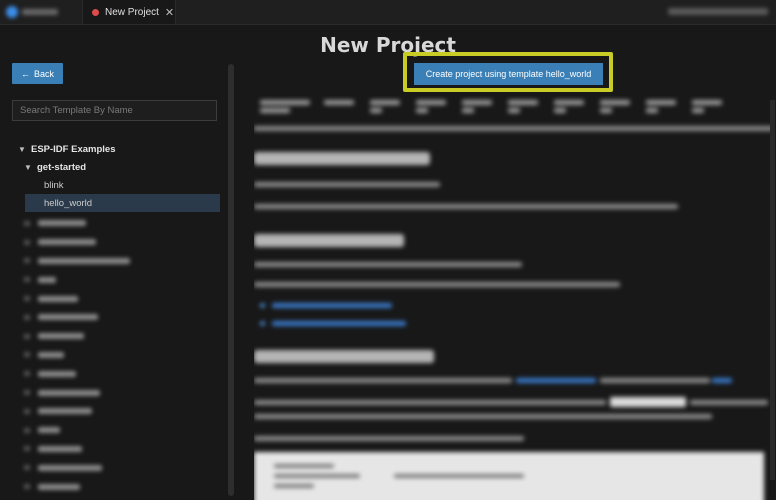 The width and height of the screenshot is (776, 500). I want to click on tree-item-blink: blink, so click(116, 185).